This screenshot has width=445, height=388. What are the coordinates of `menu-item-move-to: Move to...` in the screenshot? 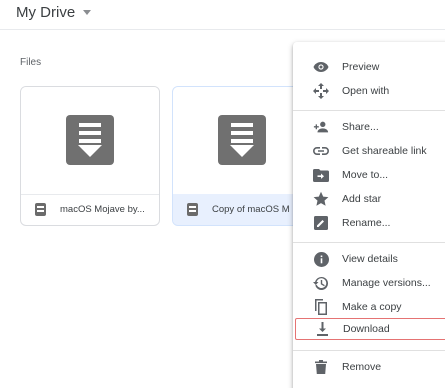 It's located at (369, 175).